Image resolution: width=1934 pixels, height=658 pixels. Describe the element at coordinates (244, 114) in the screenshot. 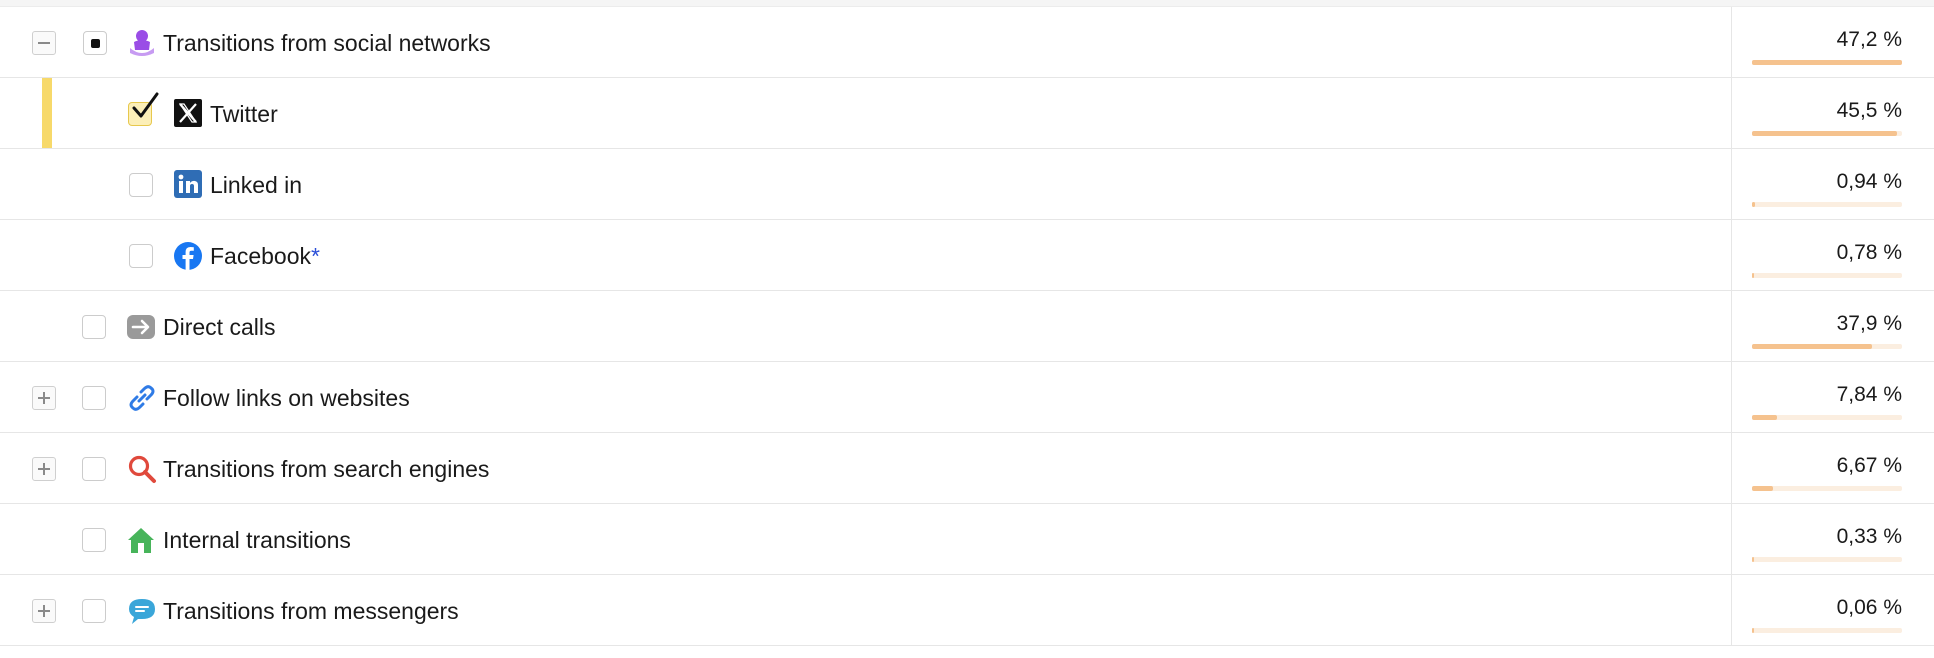

I see `row-label: Twitter` at that location.